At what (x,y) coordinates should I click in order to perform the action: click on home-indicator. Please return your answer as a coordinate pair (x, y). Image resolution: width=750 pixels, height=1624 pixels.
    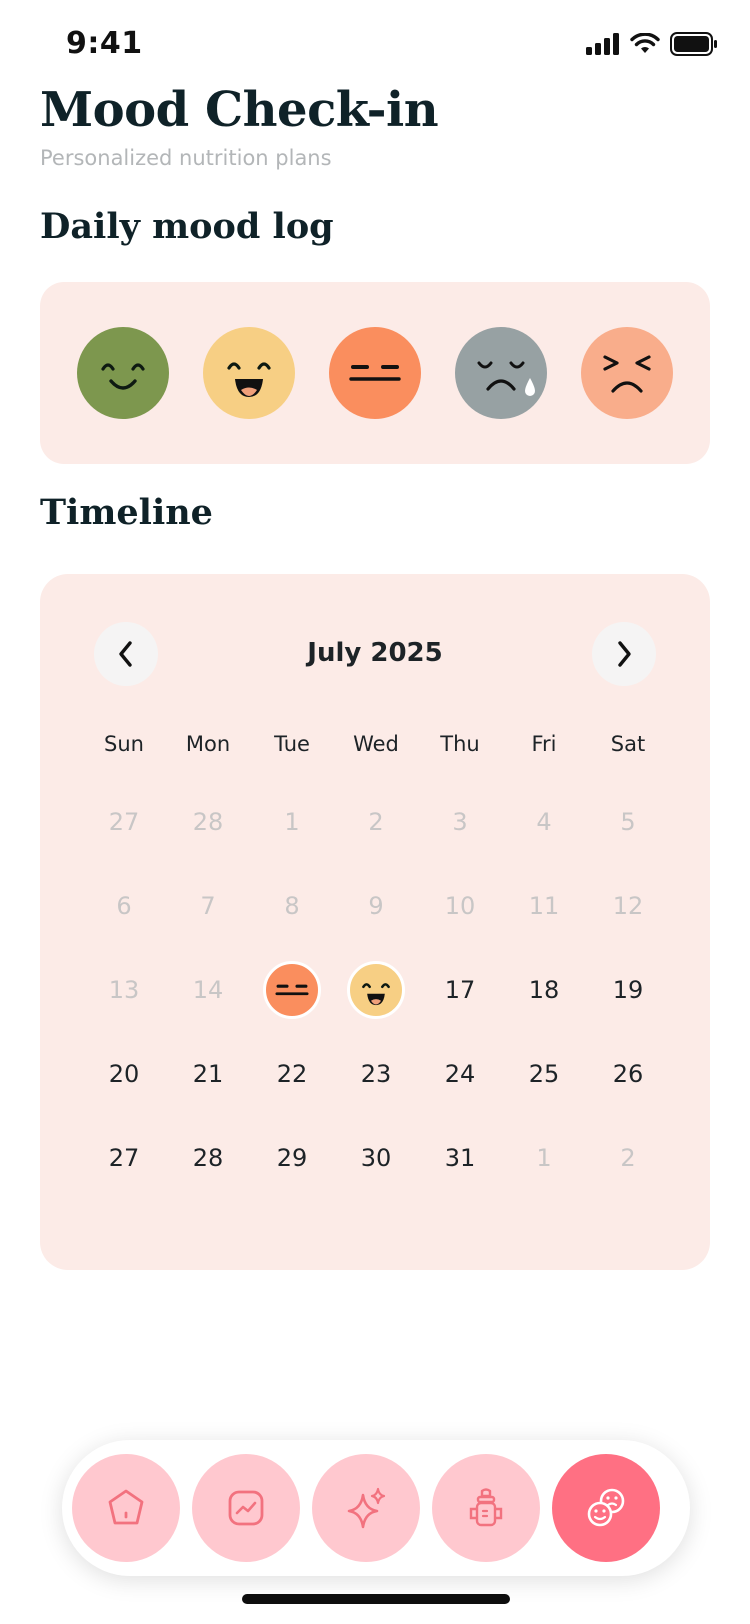
    Looking at the image, I should click on (376, 1599).